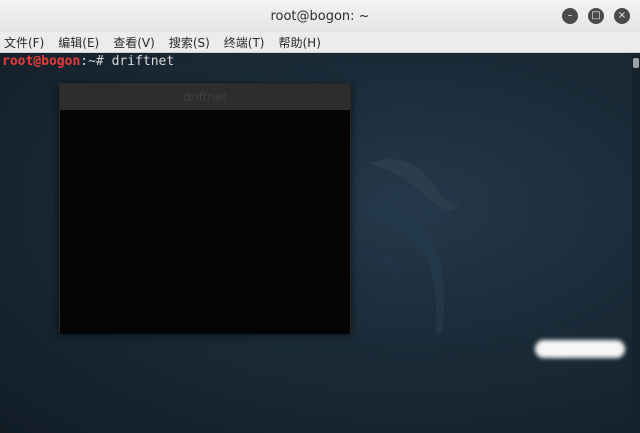  What do you see at coordinates (636, 63) in the screenshot?
I see `scrollbar-thumb` at bounding box center [636, 63].